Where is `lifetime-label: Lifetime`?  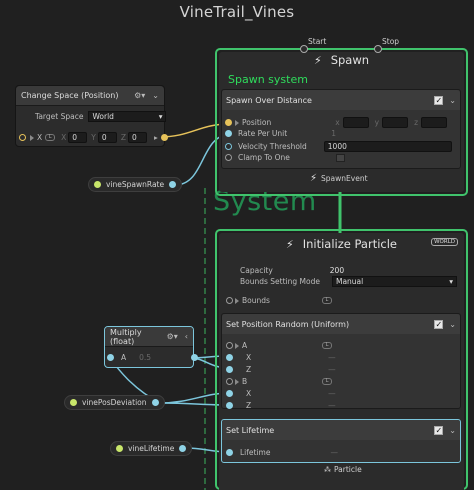
lifetime-label: Lifetime is located at coordinates (255, 452).